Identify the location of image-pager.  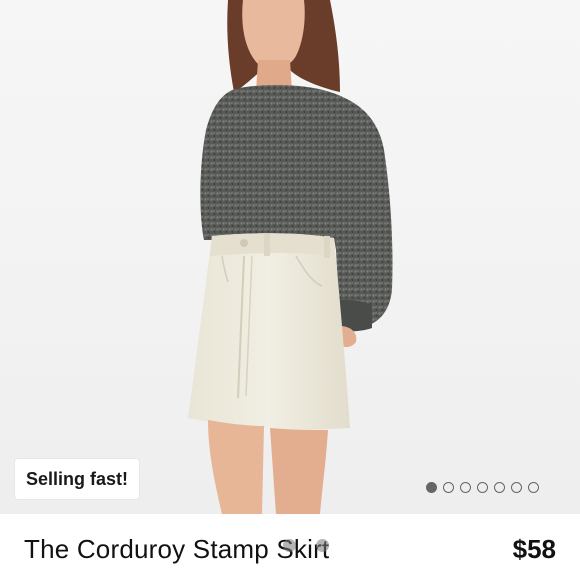
(482, 487).